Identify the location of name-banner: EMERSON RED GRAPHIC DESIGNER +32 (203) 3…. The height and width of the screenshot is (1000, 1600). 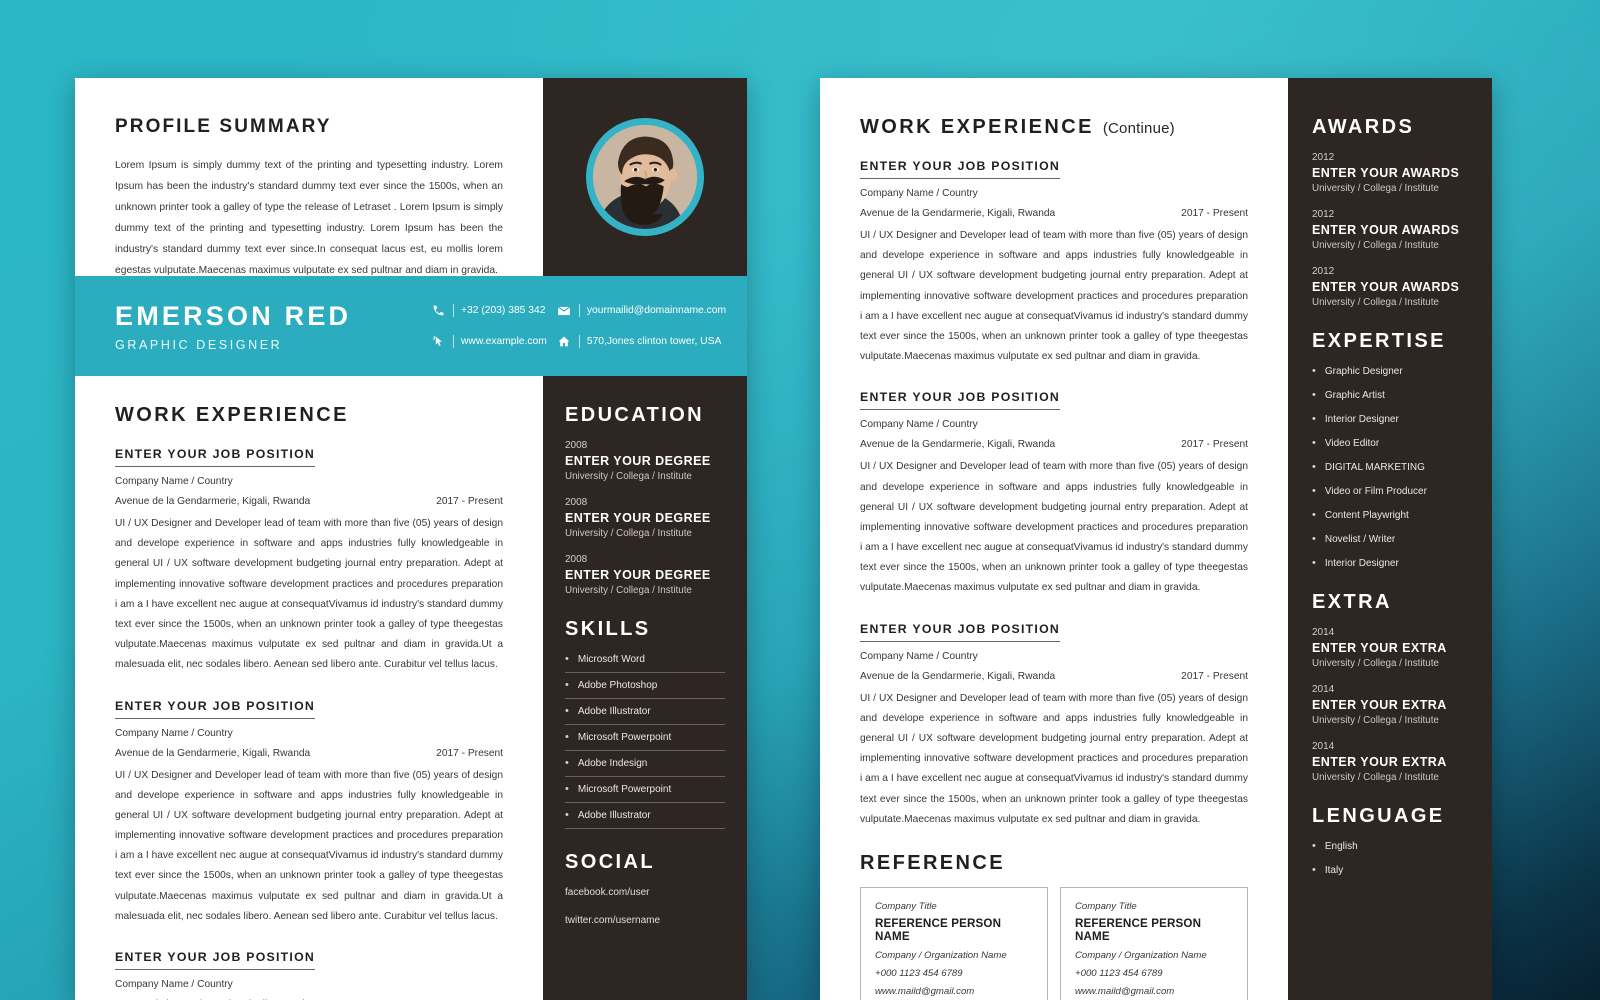
(411, 326).